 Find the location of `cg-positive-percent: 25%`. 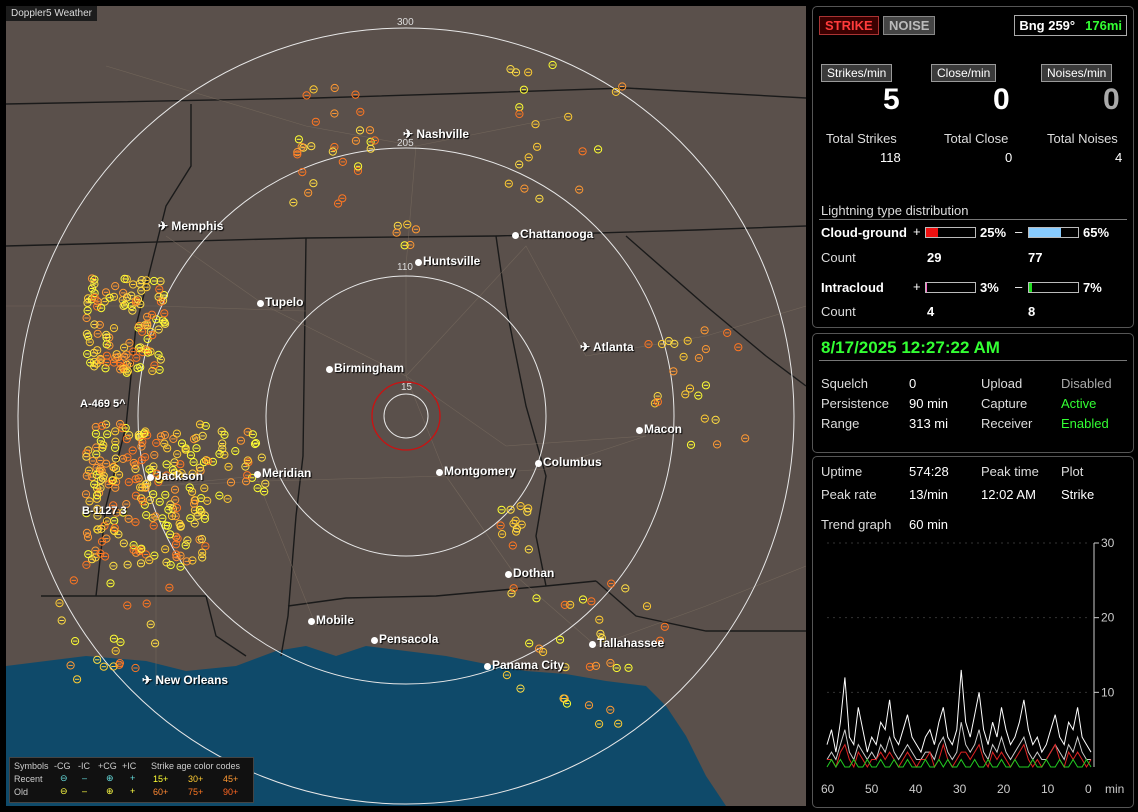

cg-positive-percent: 25% is located at coordinates (993, 232).